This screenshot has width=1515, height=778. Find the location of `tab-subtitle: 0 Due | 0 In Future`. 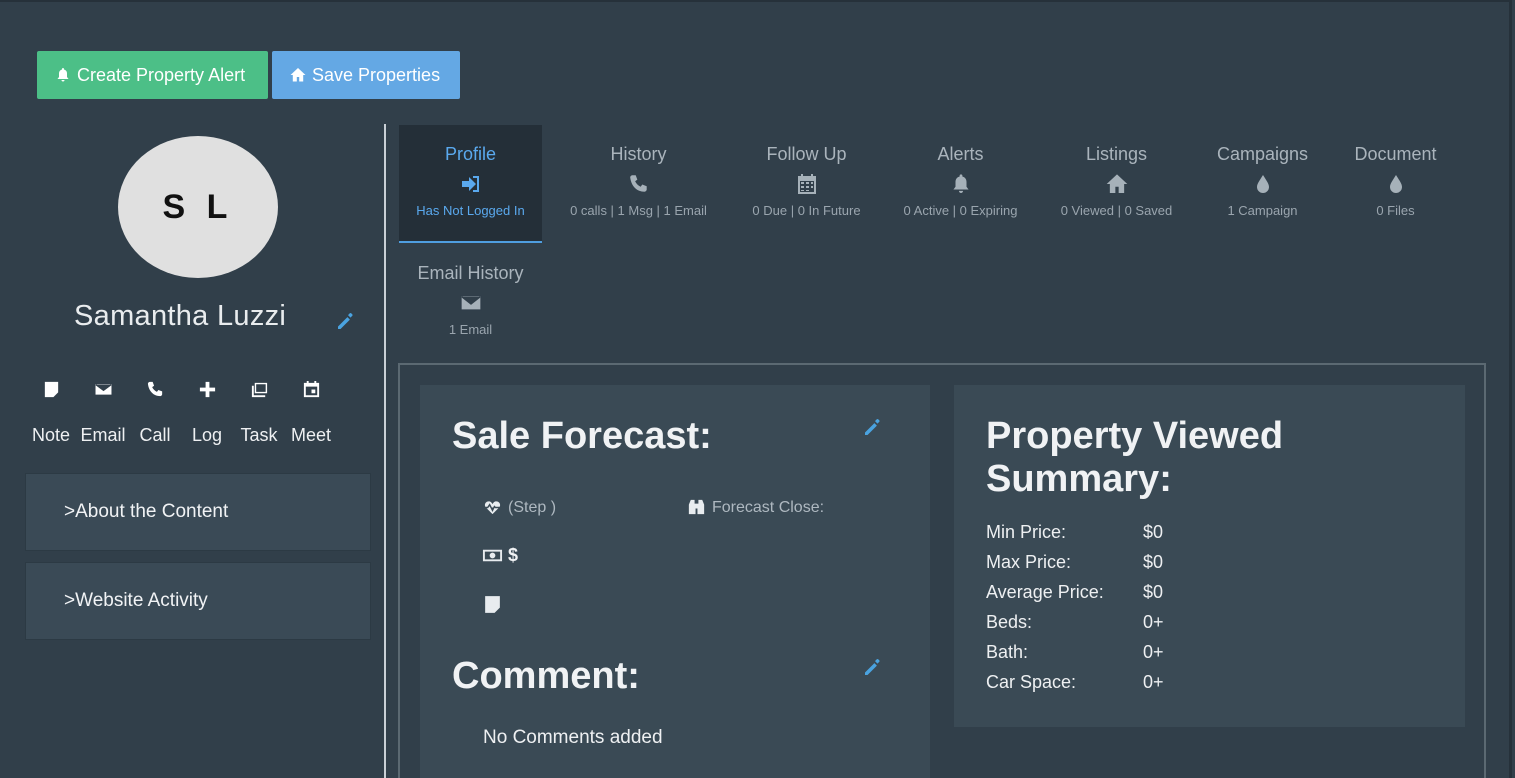

tab-subtitle: 0 Due | 0 In Future is located at coordinates (806, 210).